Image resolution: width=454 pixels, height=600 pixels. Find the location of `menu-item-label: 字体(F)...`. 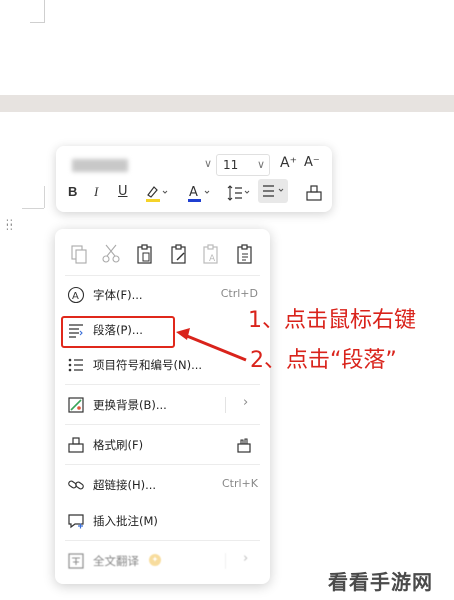

menu-item-label: 字体(F)... is located at coordinates (118, 295).